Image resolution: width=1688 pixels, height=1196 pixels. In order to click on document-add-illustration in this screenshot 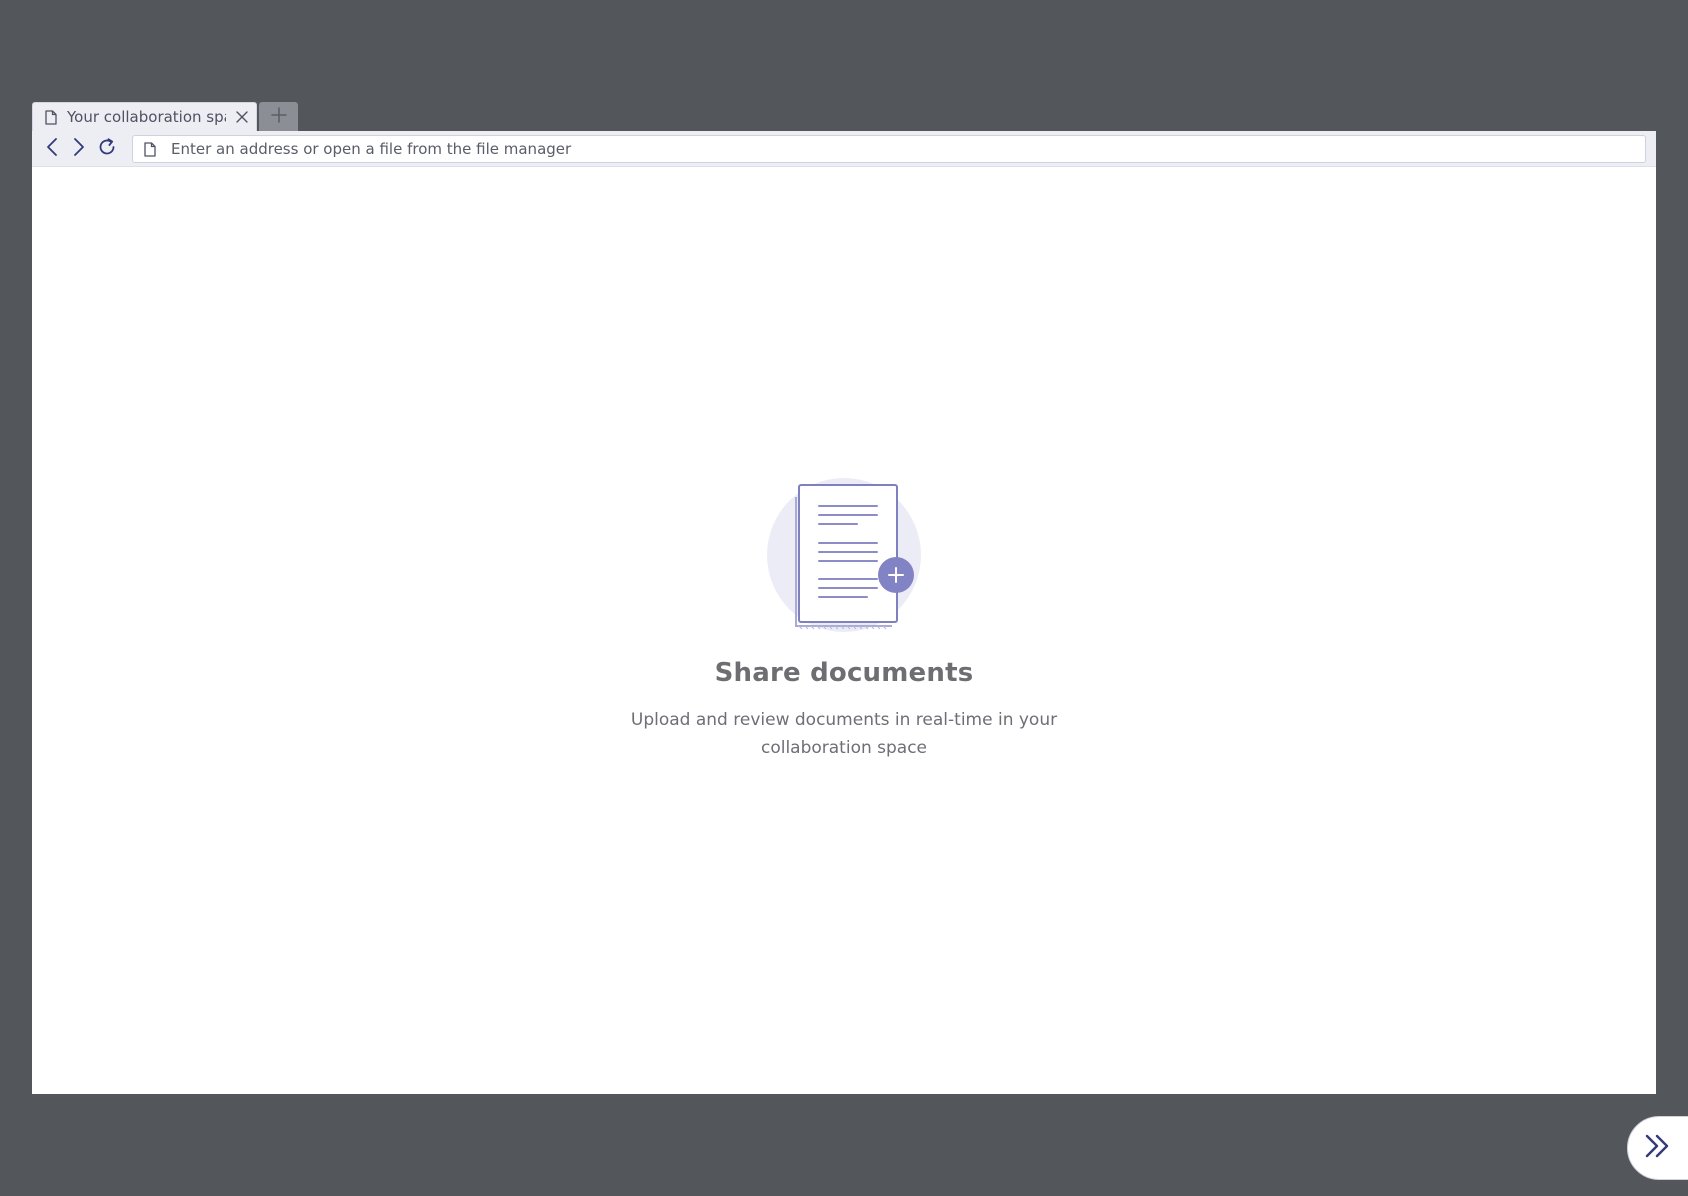, I will do `click(844, 556)`.